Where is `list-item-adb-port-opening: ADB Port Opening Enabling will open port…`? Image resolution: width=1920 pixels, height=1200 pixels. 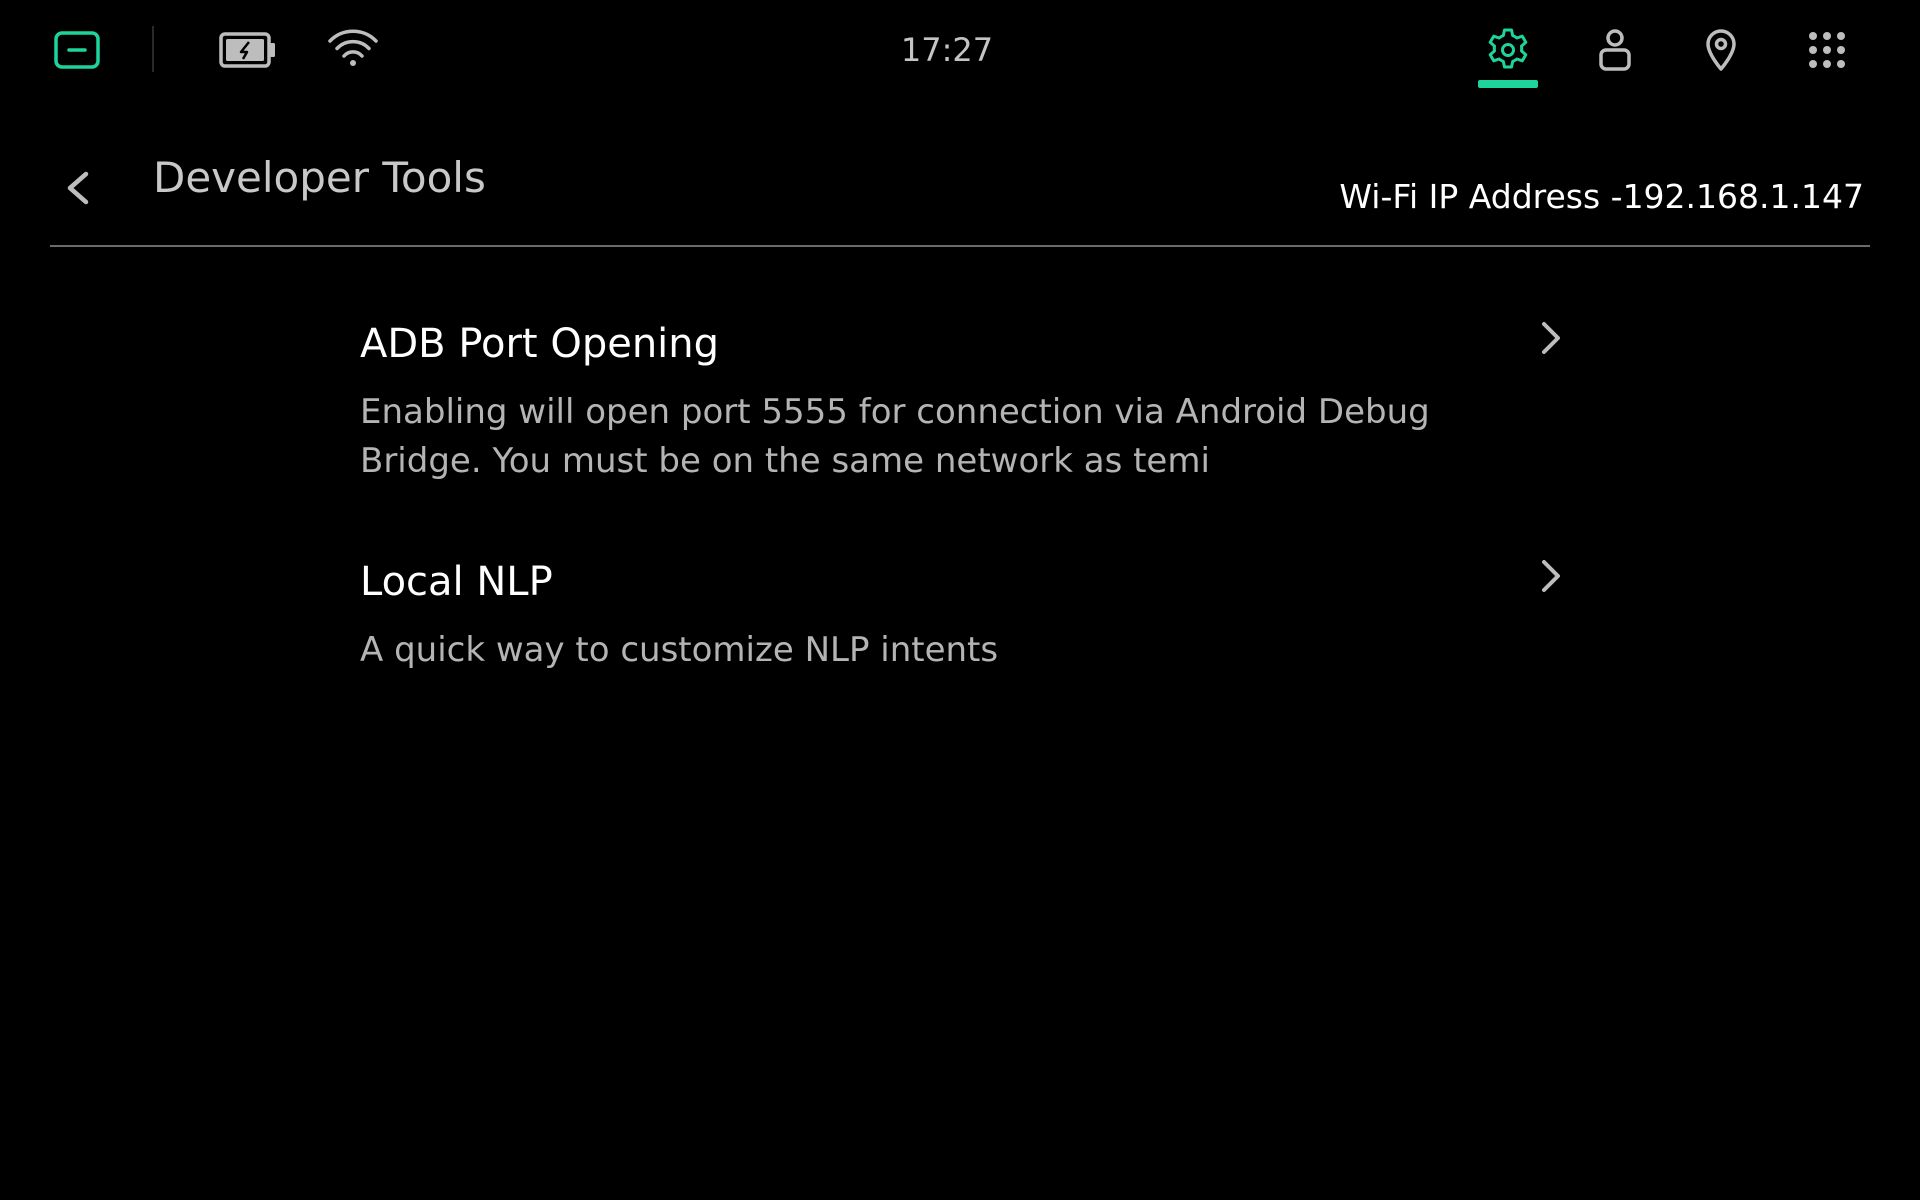
list-item-adb-port-opening: ADB Port Opening Enabling will open port… is located at coordinates (965, 419).